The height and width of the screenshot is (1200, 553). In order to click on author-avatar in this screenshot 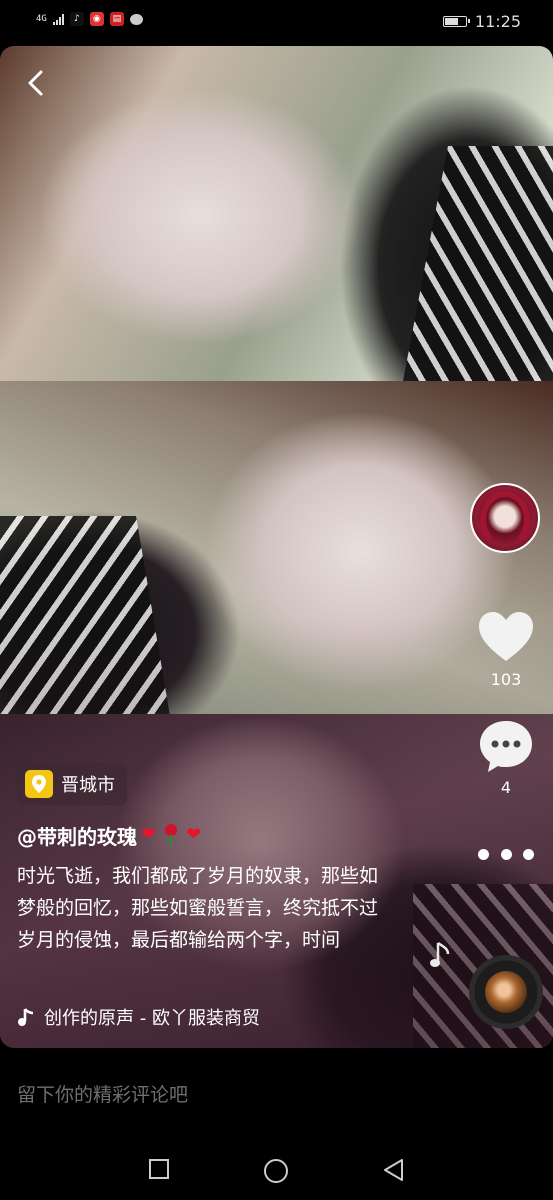, I will do `click(505, 518)`.